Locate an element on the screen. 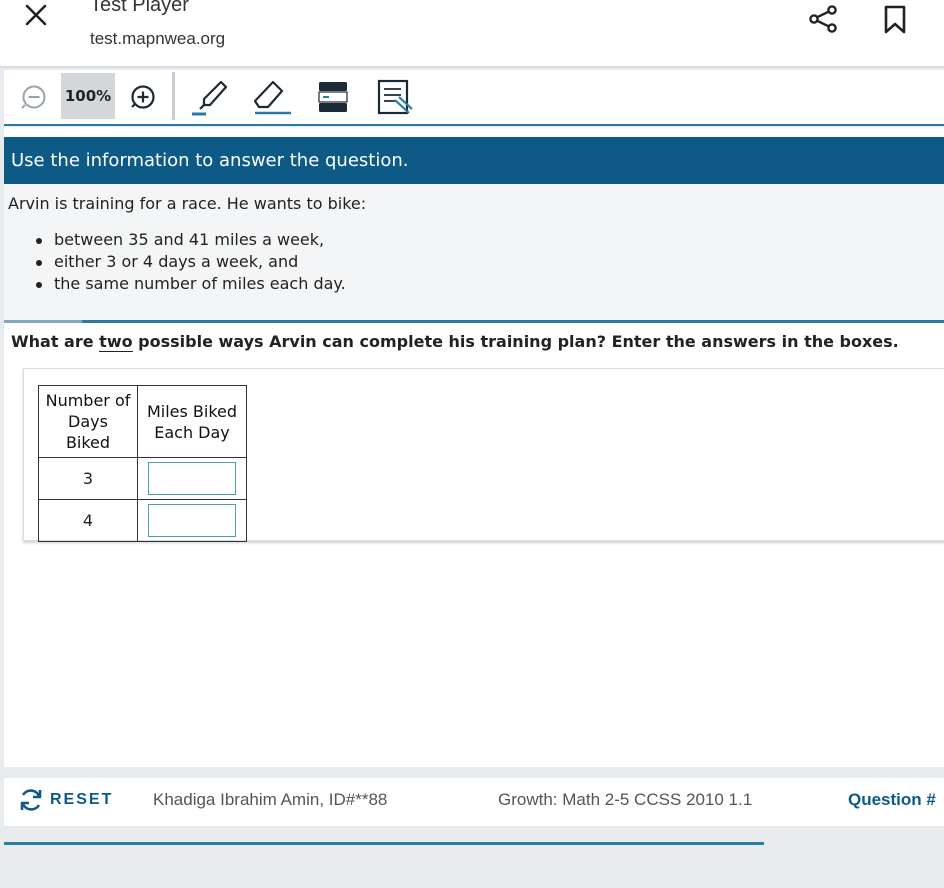  miles-input-3-days is located at coordinates (192, 478).